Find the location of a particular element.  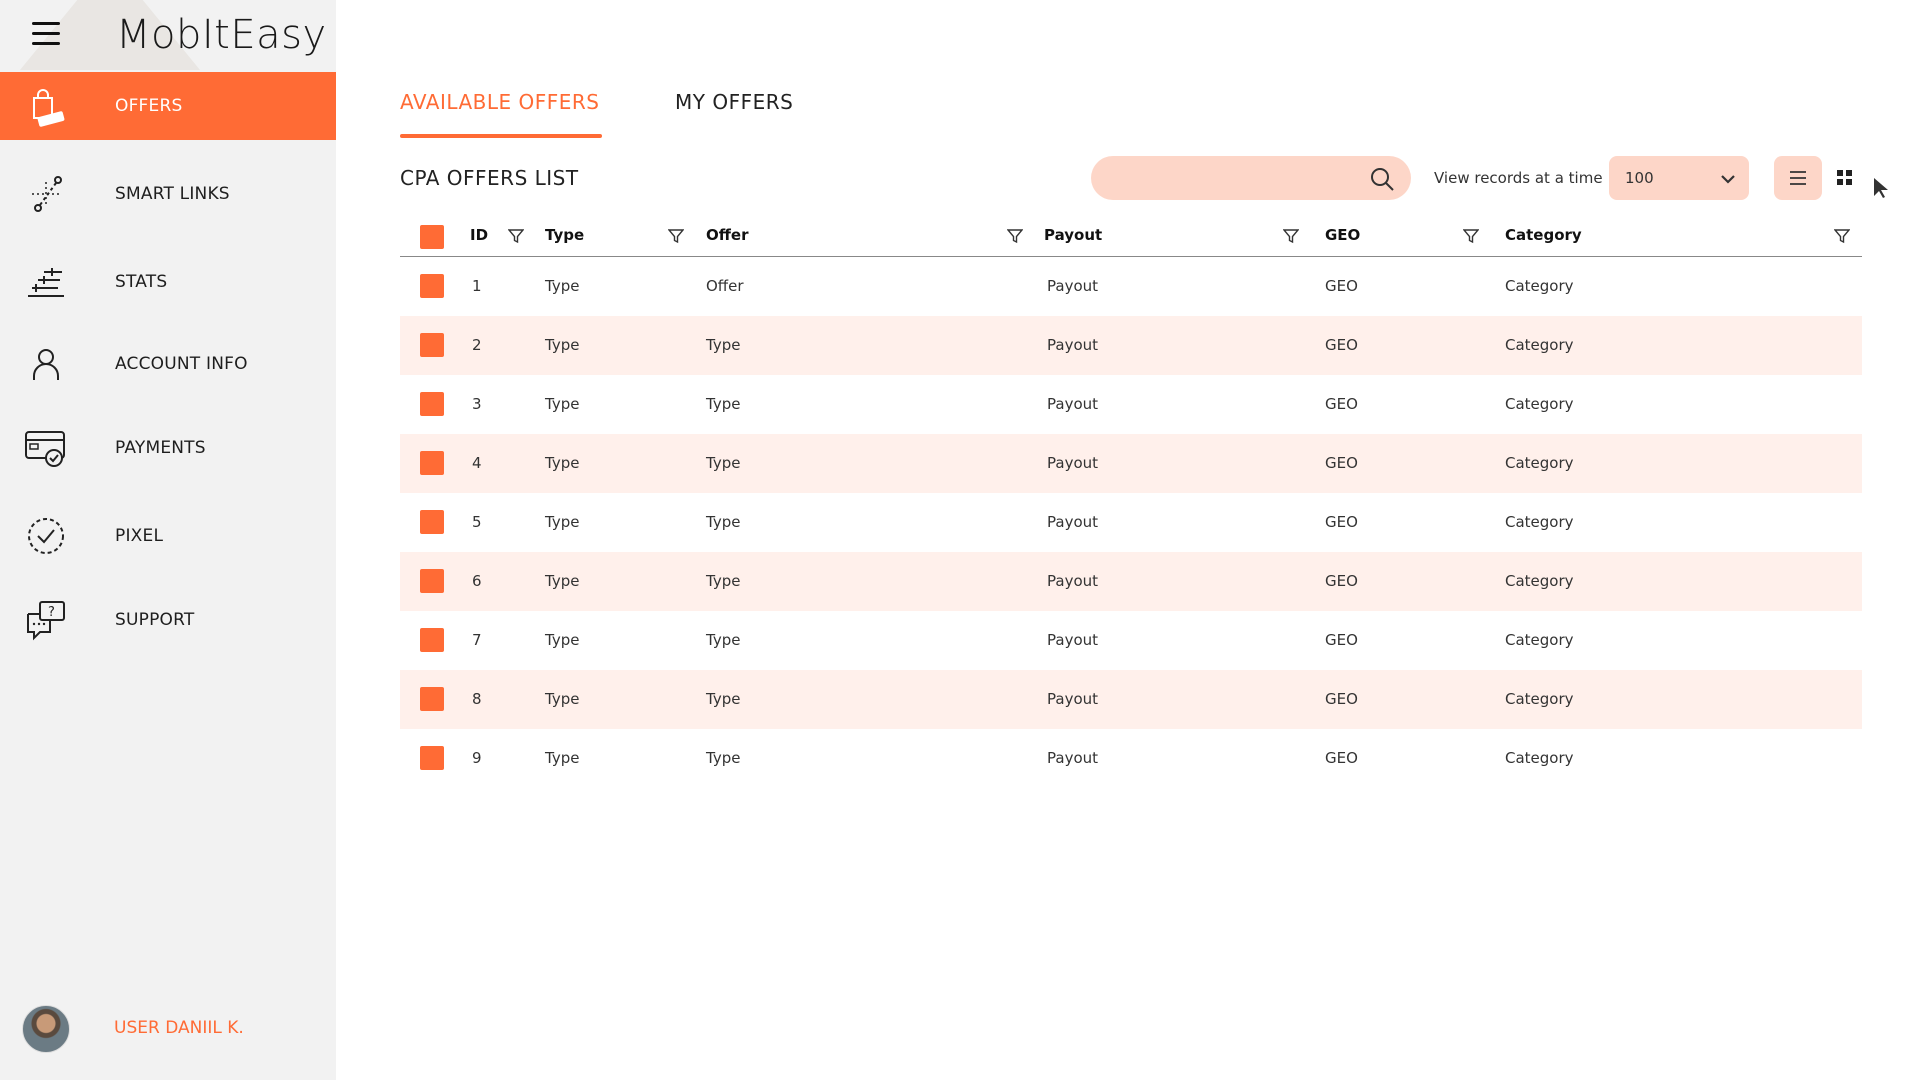

table-row: 3 Type Type Payout GEO Category is located at coordinates (1131, 404).